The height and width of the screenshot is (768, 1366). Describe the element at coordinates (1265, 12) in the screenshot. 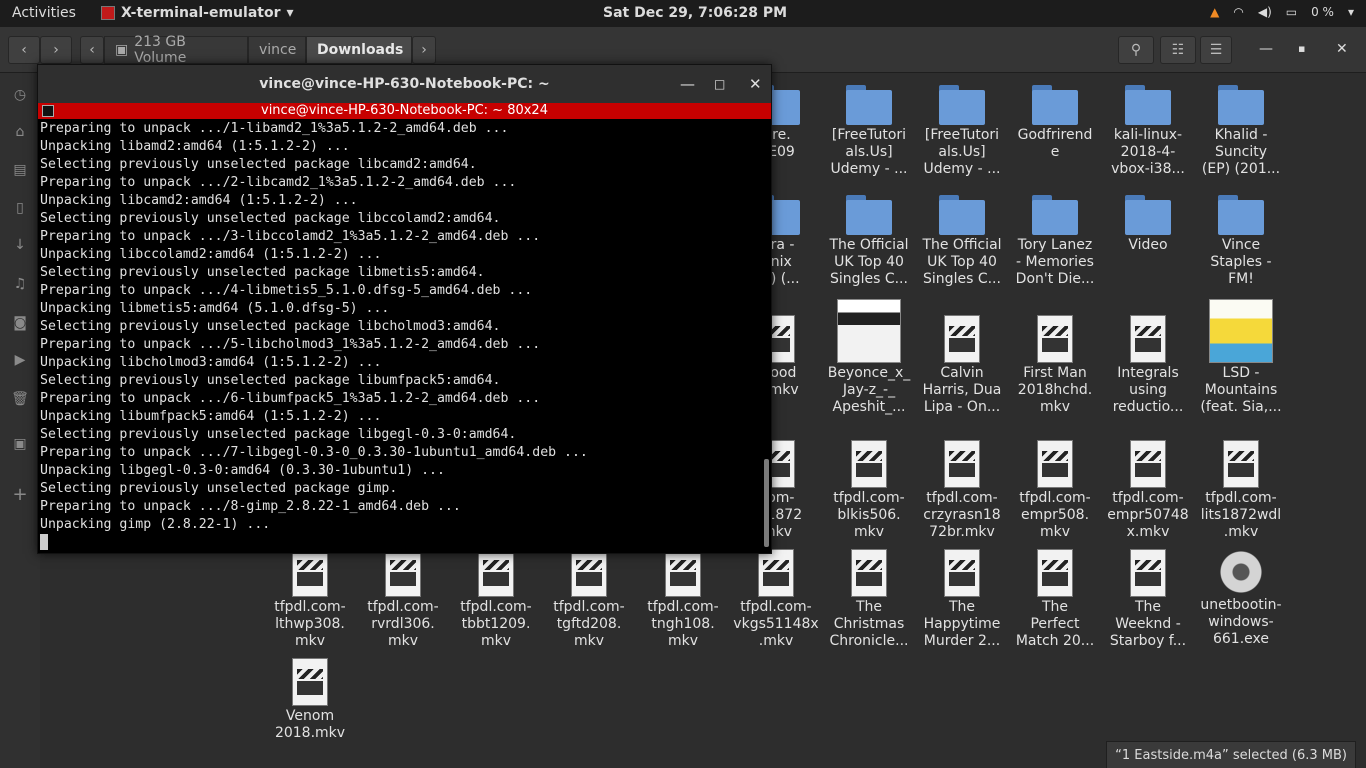

I see `volume-icon: ◀)` at that location.